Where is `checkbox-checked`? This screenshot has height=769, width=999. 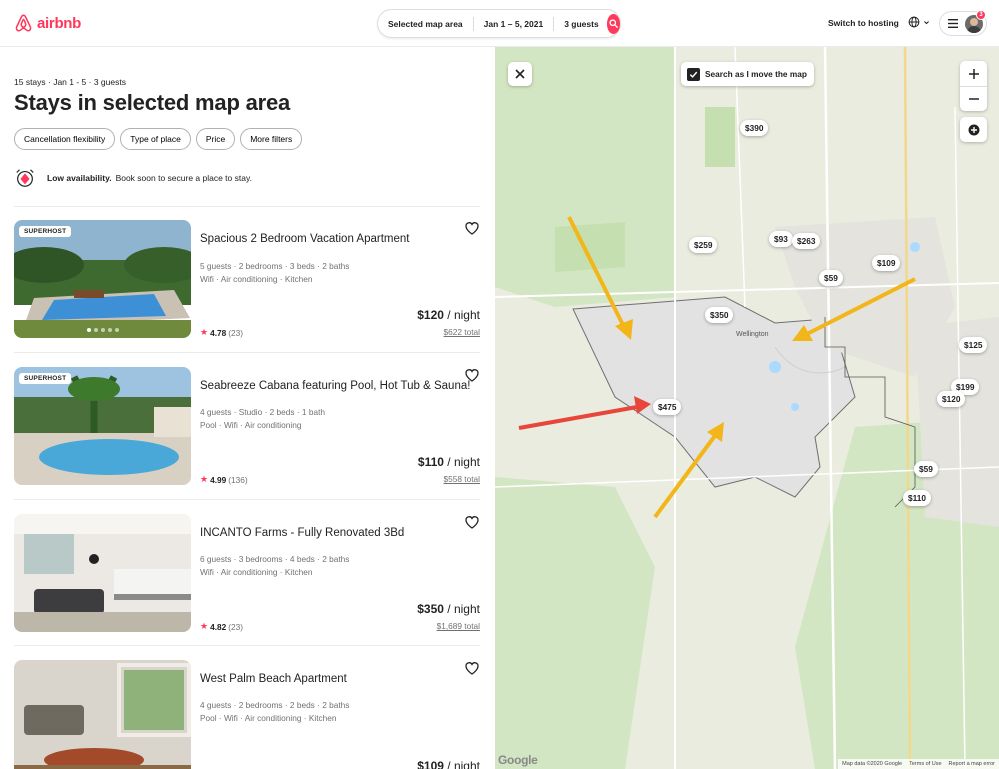 checkbox-checked is located at coordinates (693, 74).